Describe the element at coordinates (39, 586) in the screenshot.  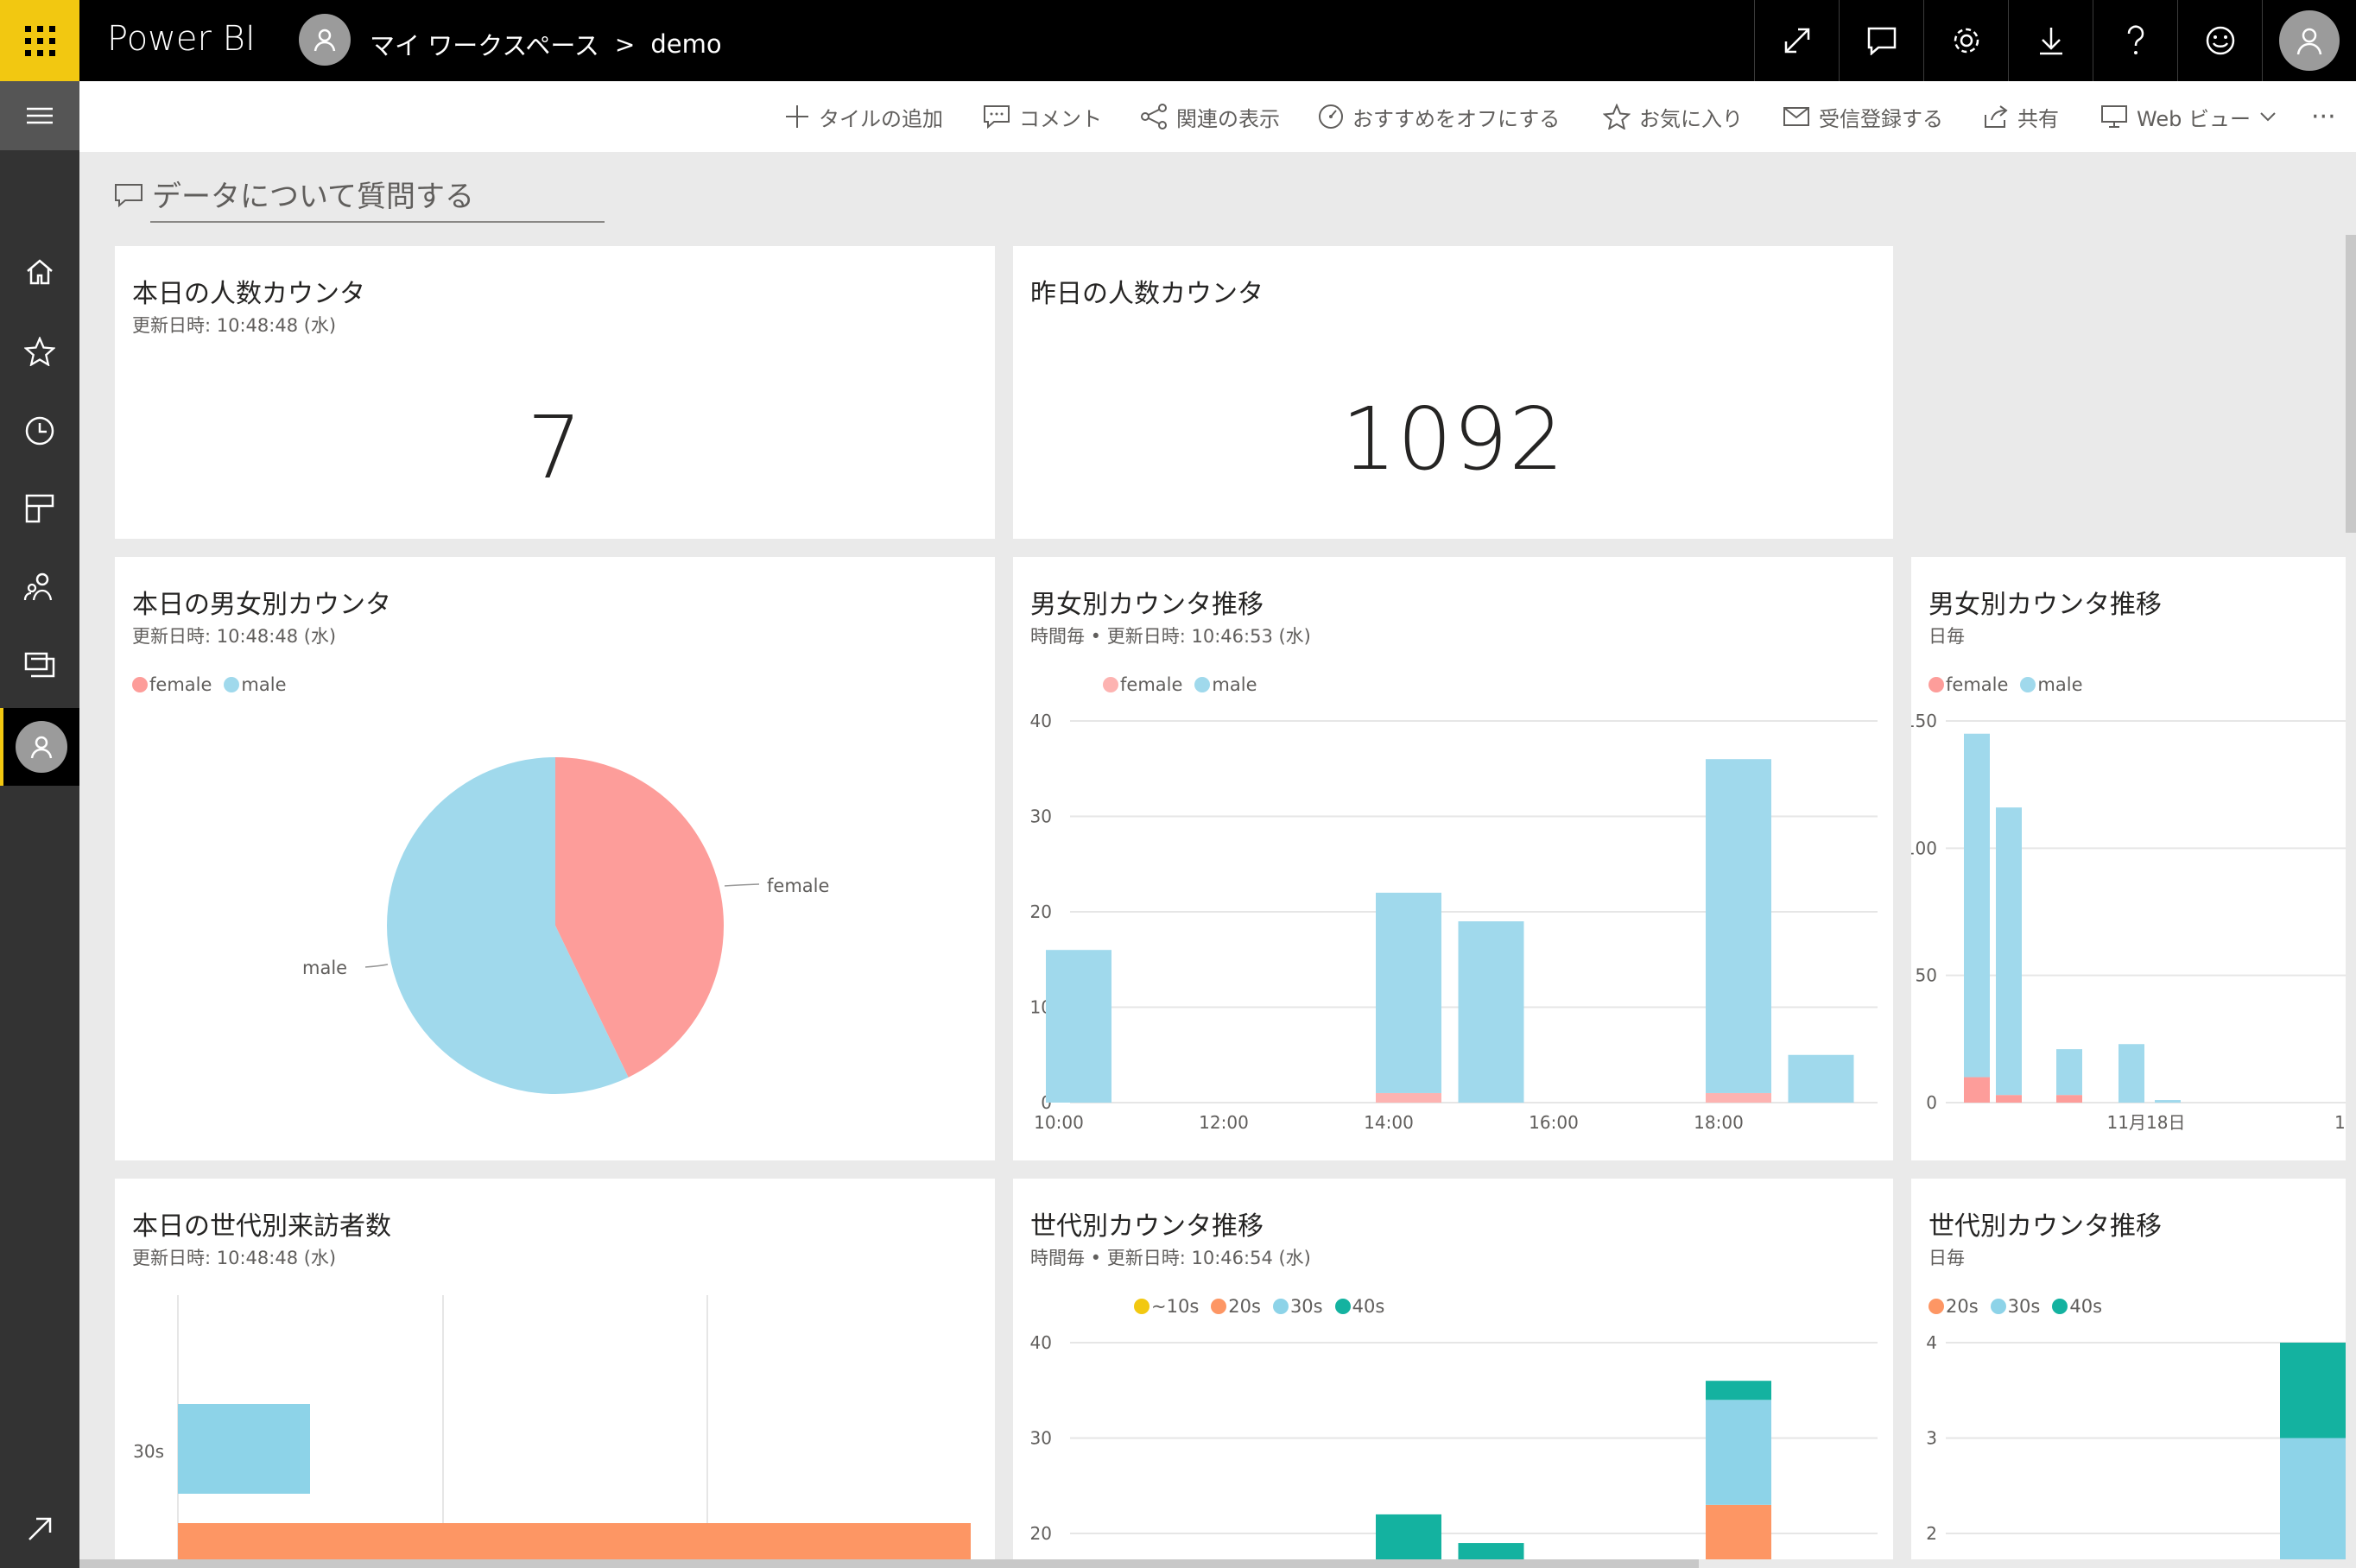
I see `shared-icon` at that location.